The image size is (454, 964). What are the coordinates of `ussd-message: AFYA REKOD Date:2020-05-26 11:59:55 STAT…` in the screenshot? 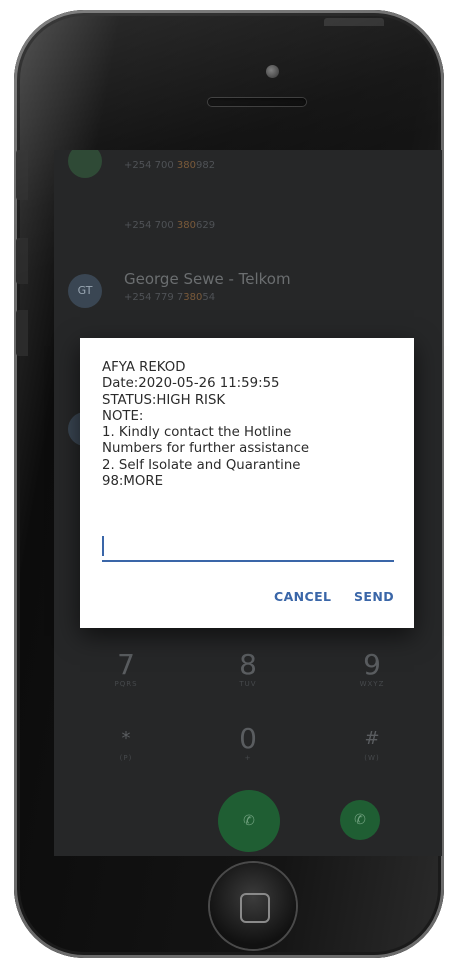 It's located at (252, 425).